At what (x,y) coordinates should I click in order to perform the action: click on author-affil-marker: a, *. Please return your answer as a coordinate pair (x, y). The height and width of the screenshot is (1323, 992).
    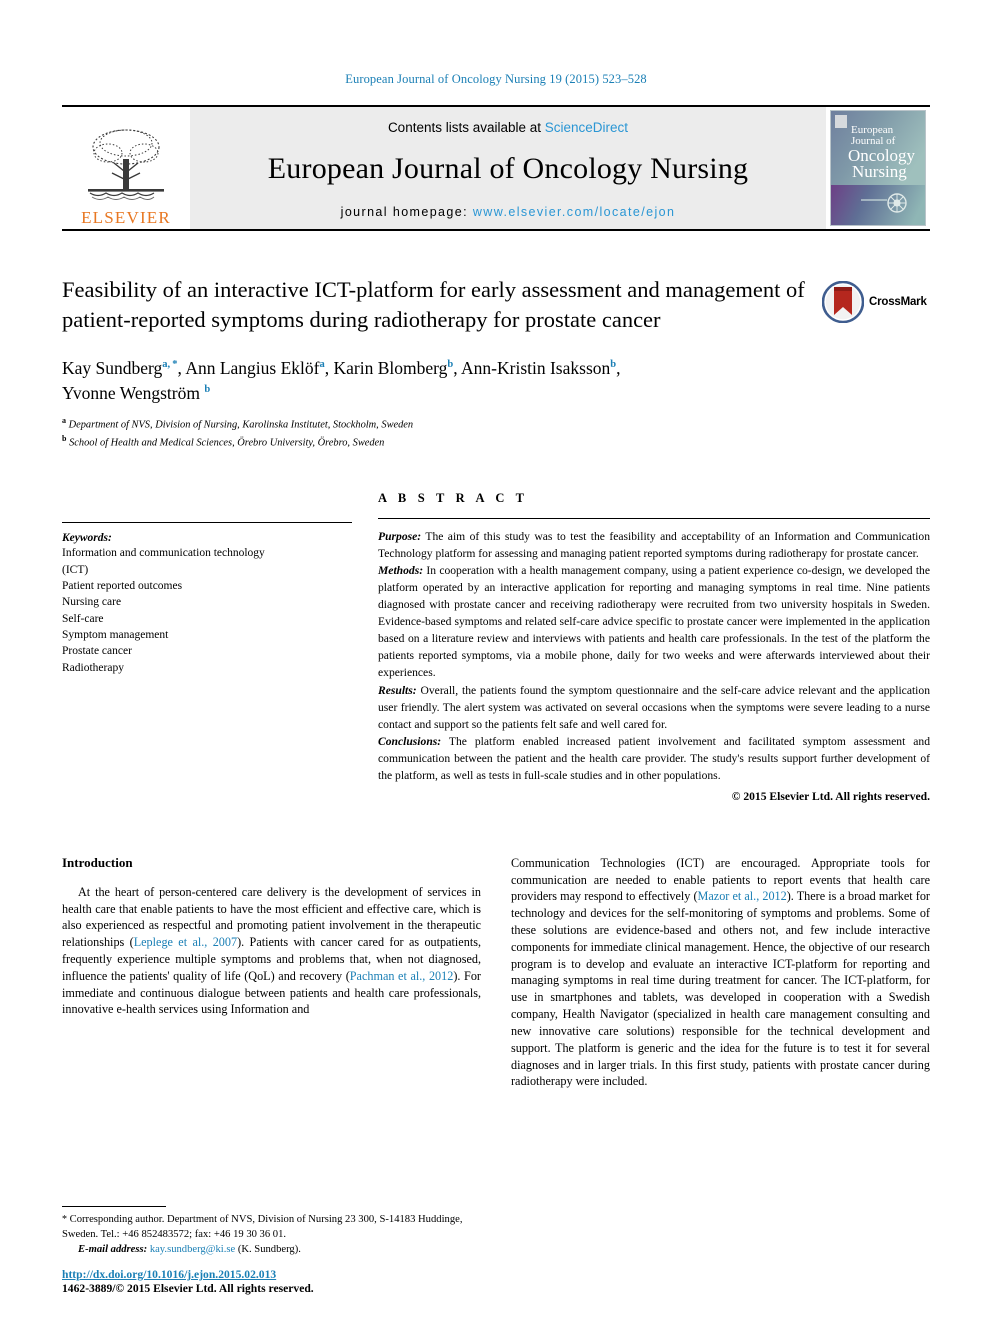
    Looking at the image, I should click on (170, 365).